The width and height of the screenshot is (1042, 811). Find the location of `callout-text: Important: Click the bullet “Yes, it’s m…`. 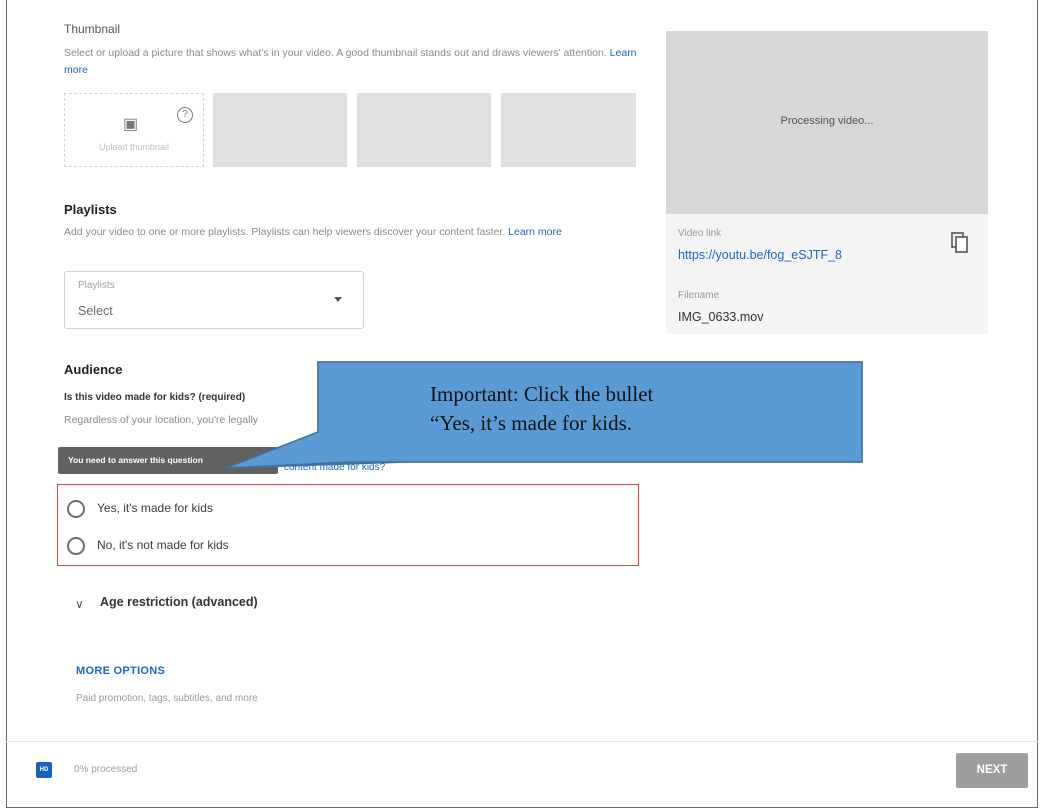

callout-text: Important: Click the bullet “Yes, it’s m… is located at coordinates (640, 409).